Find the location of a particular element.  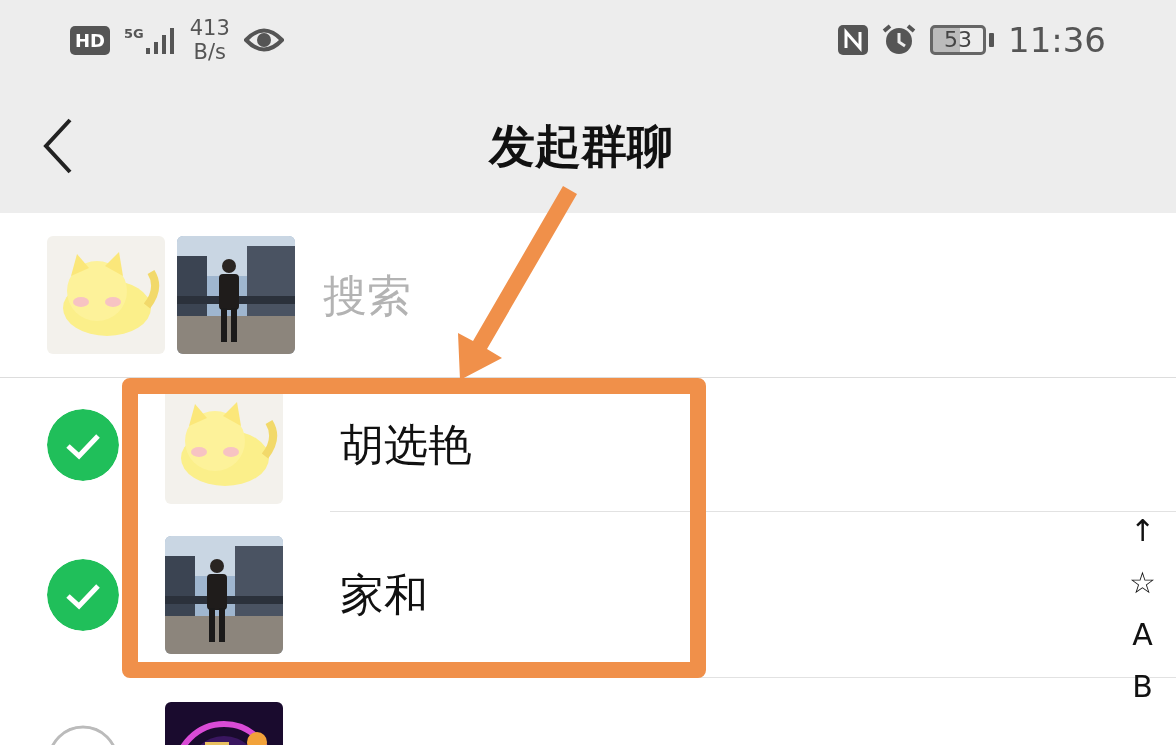

clock-time: 11:36 is located at coordinates (1057, 40).